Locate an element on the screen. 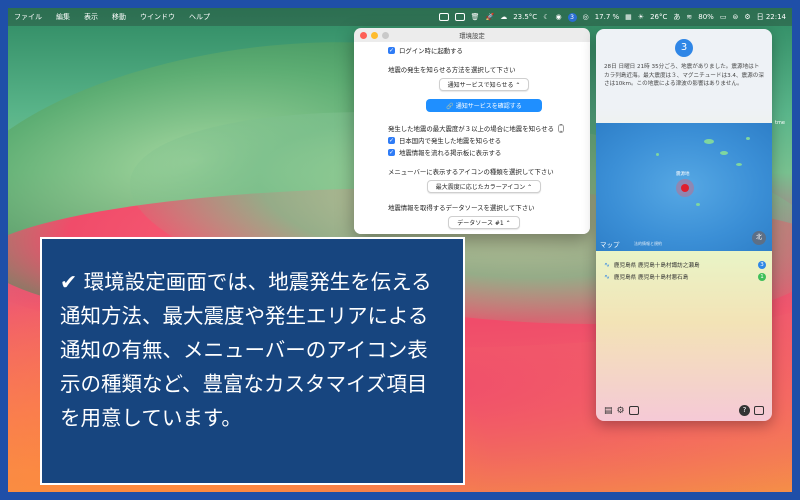 The image size is (800, 500). eye-icon: ◉ is located at coordinates (558, 17).